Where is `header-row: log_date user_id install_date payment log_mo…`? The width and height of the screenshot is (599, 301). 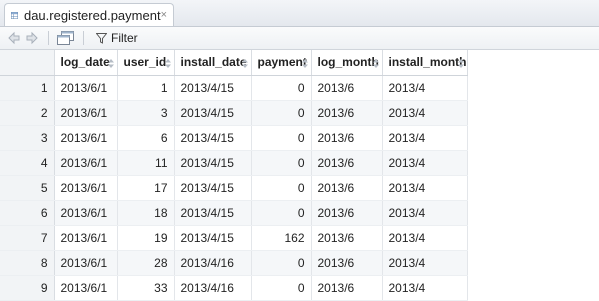
header-row: log_date user_id install_date payment log_mo… is located at coordinates (234, 63).